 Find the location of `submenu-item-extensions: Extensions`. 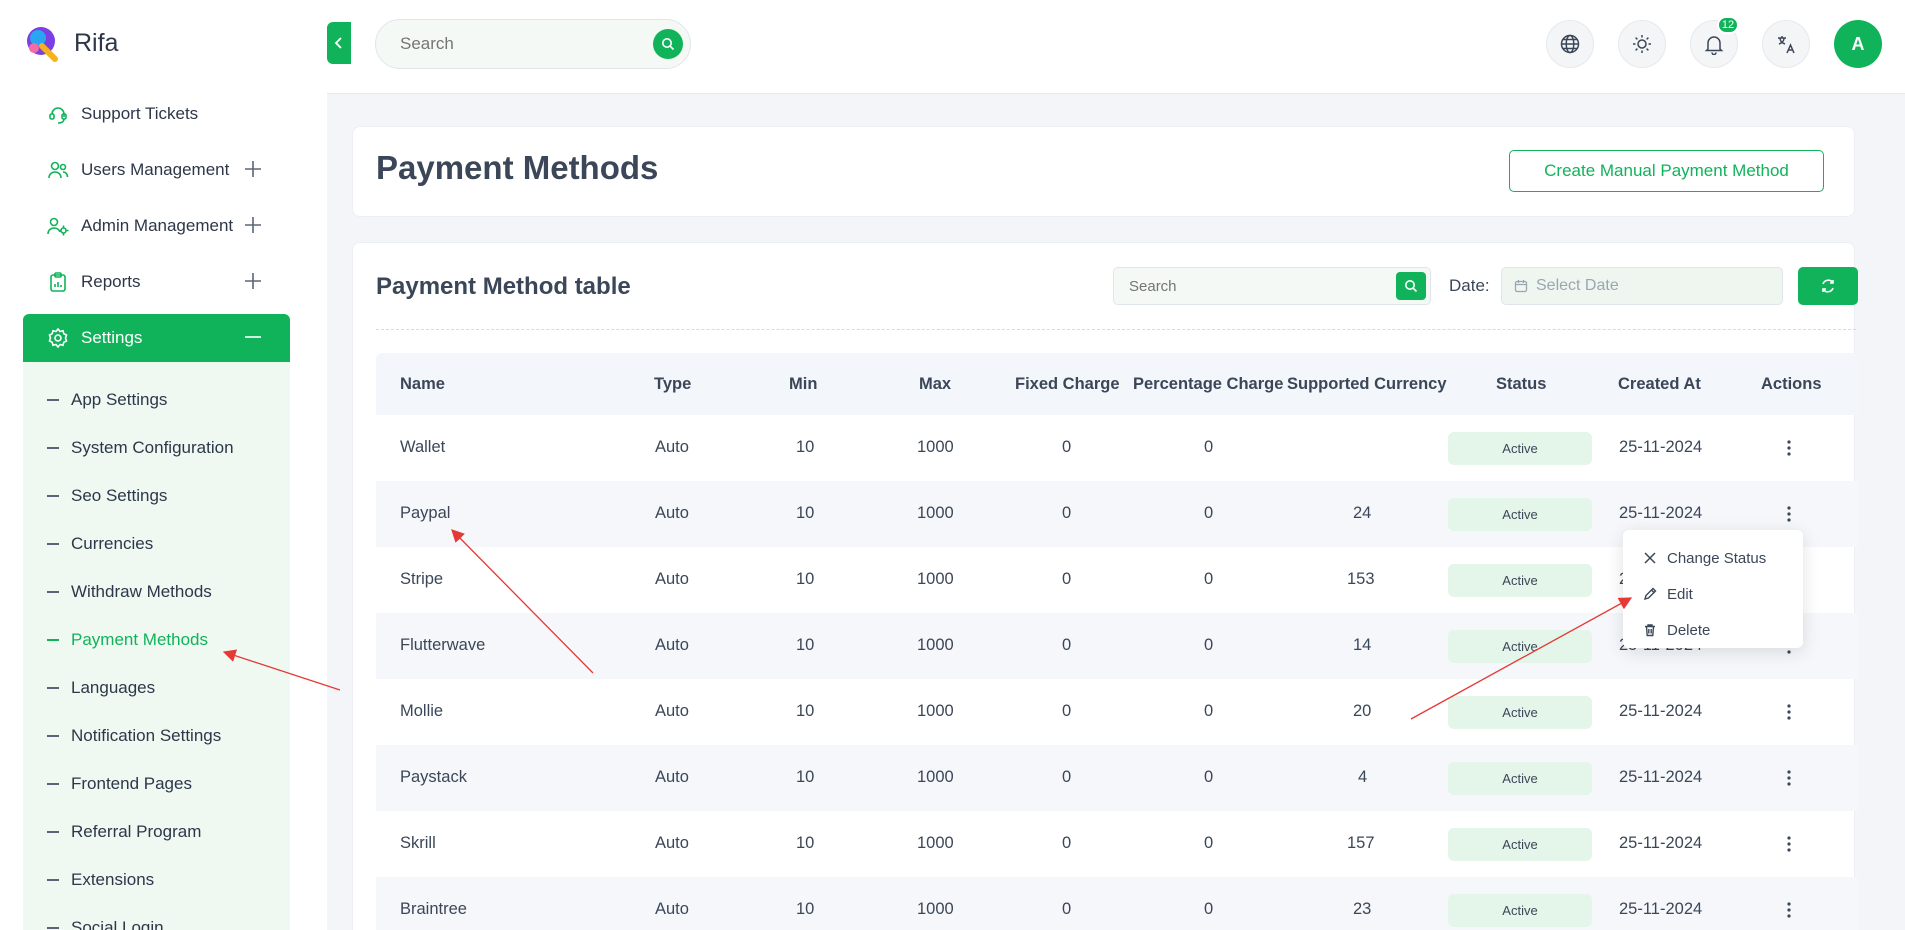

submenu-item-extensions: Extensions is located at coordinates (156, 880).